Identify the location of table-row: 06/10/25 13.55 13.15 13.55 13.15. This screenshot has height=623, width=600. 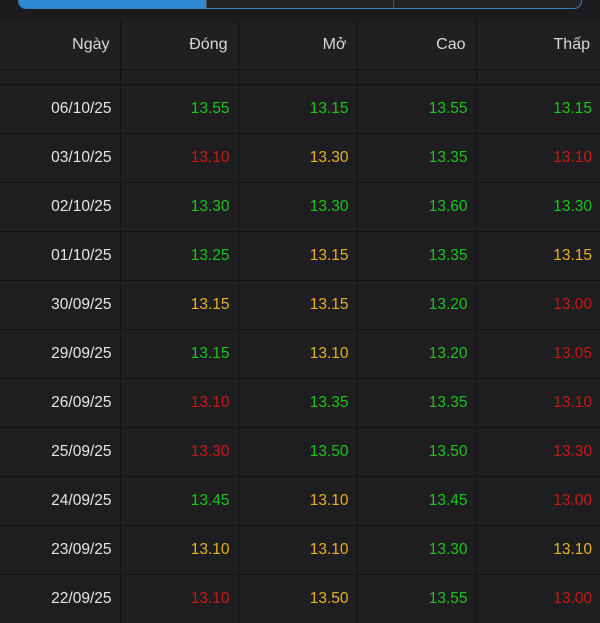
(300, 108).